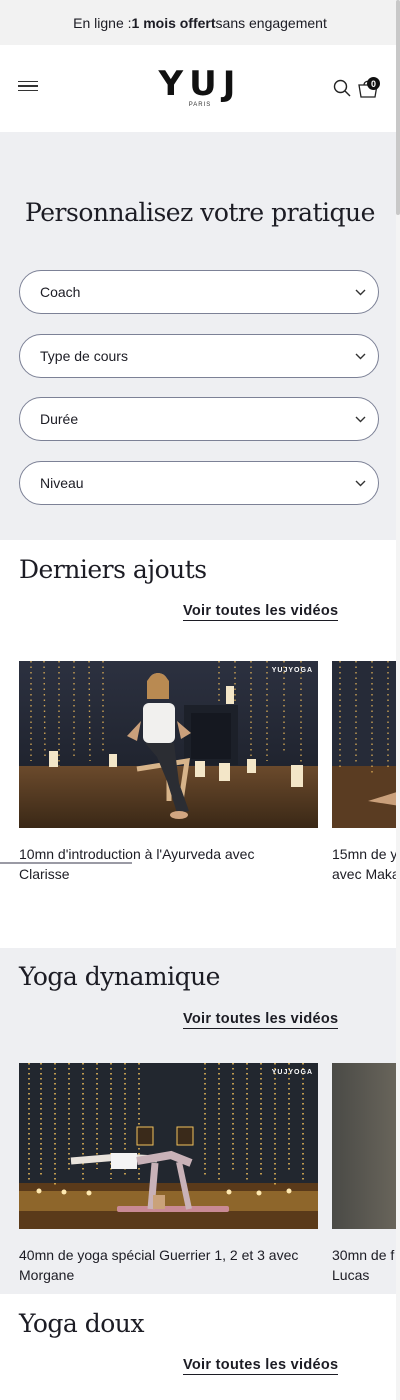 This screenshot has width=400, height=1400. What do you see at coordinates (200, 84) in the screenshot?
I see `logo-text: YUJ` at bounding box center [200, 84].